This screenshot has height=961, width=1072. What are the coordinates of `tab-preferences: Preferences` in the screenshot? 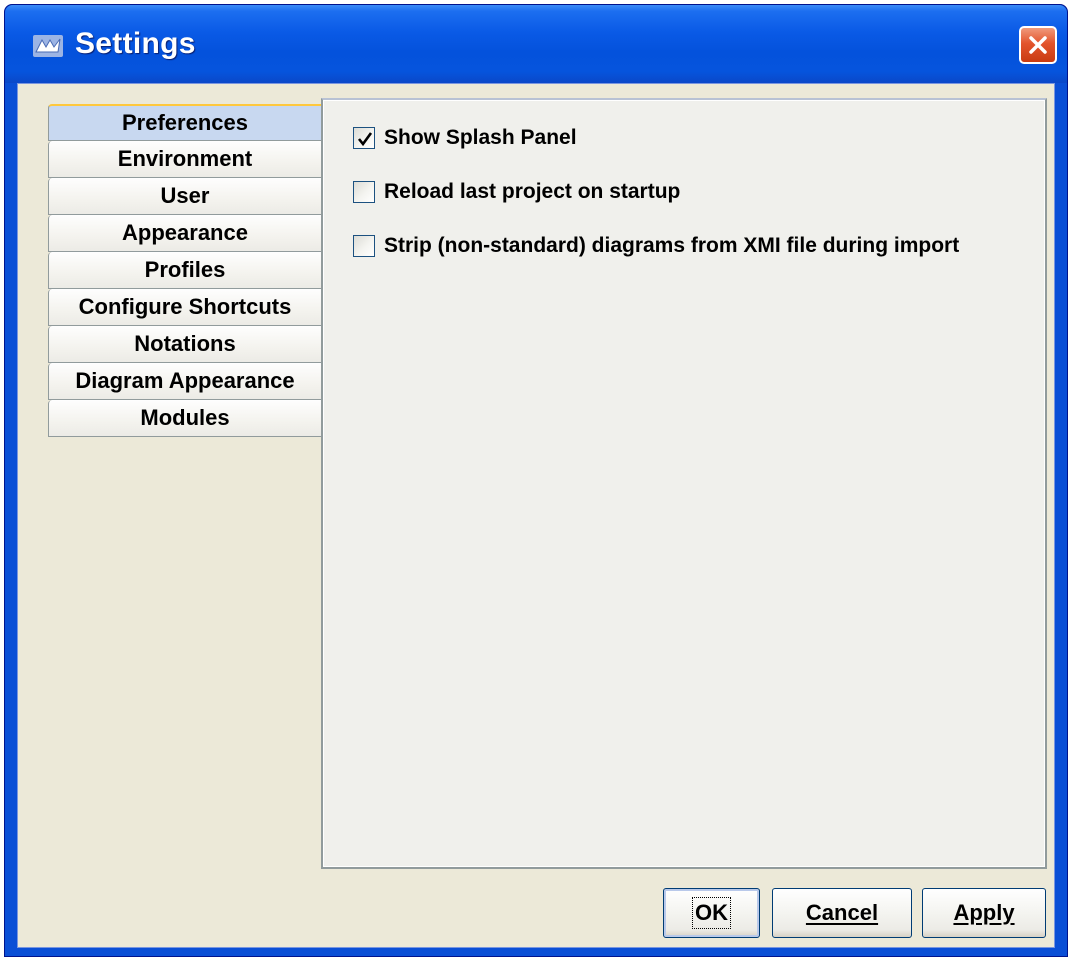 It's located at (184, 122).